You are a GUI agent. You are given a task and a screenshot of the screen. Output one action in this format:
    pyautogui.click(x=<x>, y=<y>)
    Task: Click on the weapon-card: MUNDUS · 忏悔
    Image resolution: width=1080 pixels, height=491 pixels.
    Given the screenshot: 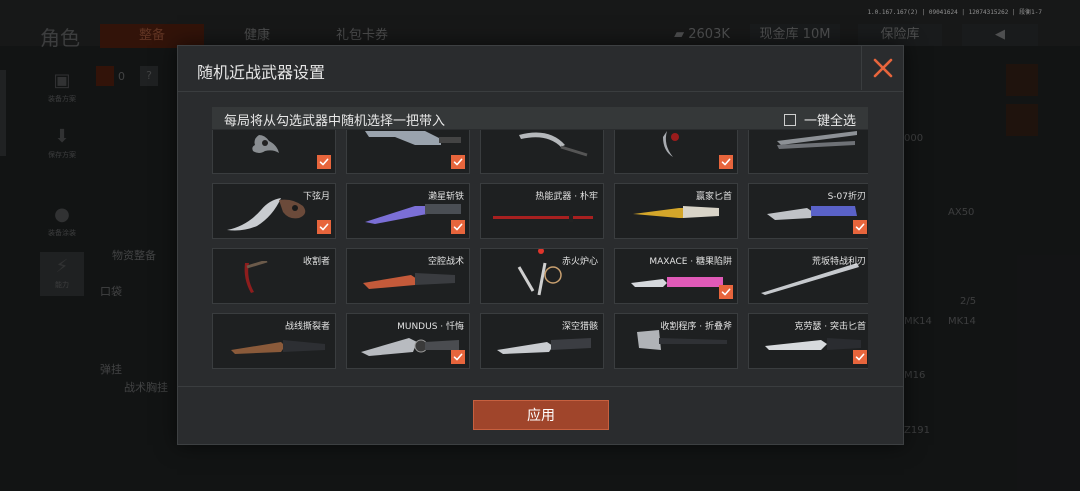 What is the action you would take?
    pyautogui.click(x=408, y=341)
    